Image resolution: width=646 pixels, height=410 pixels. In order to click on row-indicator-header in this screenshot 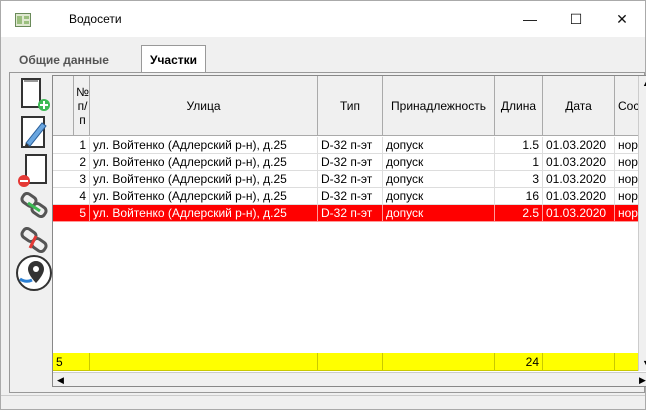, I will do `click(63, 106)`.